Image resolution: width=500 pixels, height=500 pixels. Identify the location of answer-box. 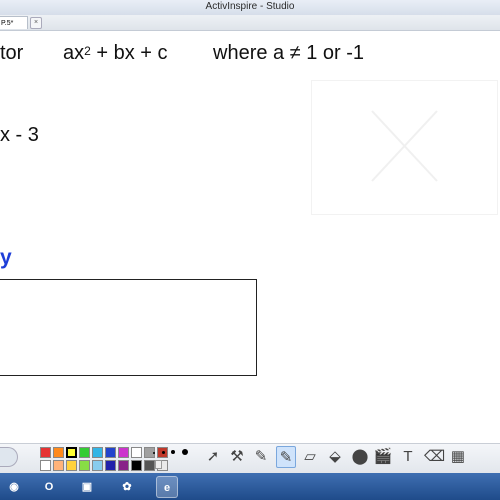
(128, 327).